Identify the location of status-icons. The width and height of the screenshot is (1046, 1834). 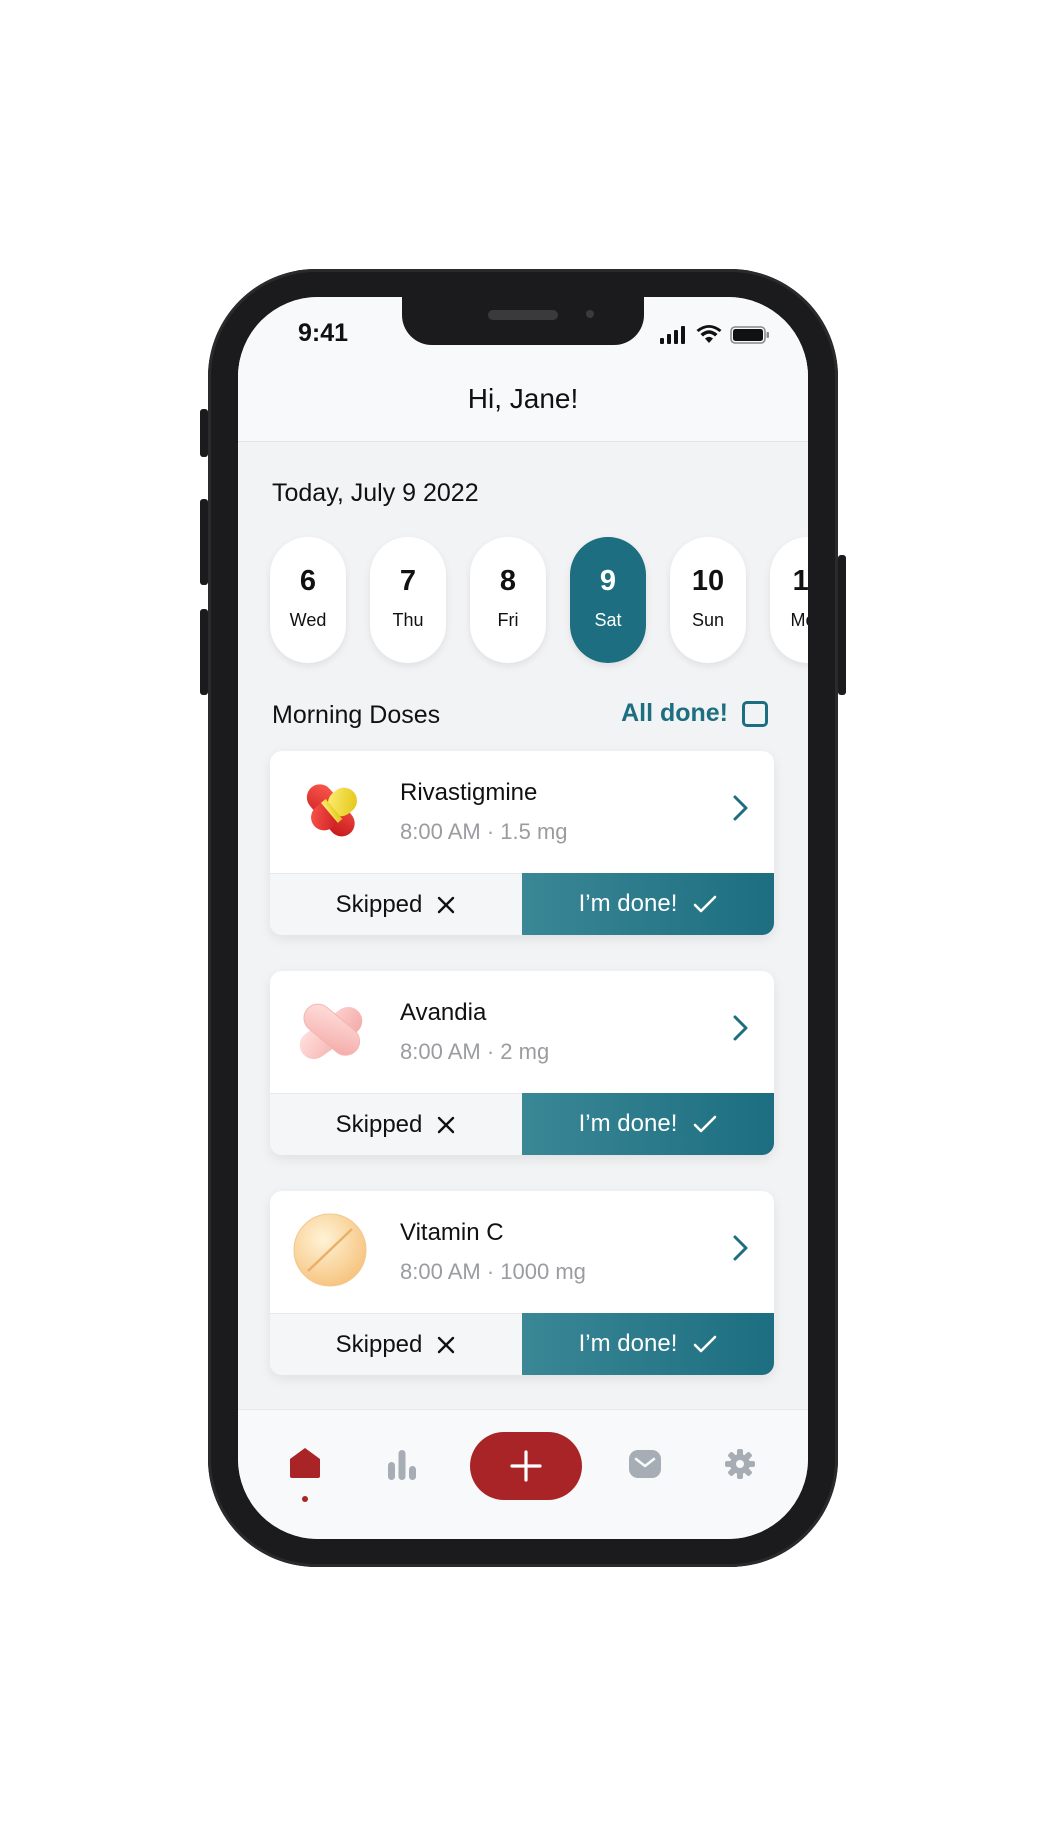
(715, 335).